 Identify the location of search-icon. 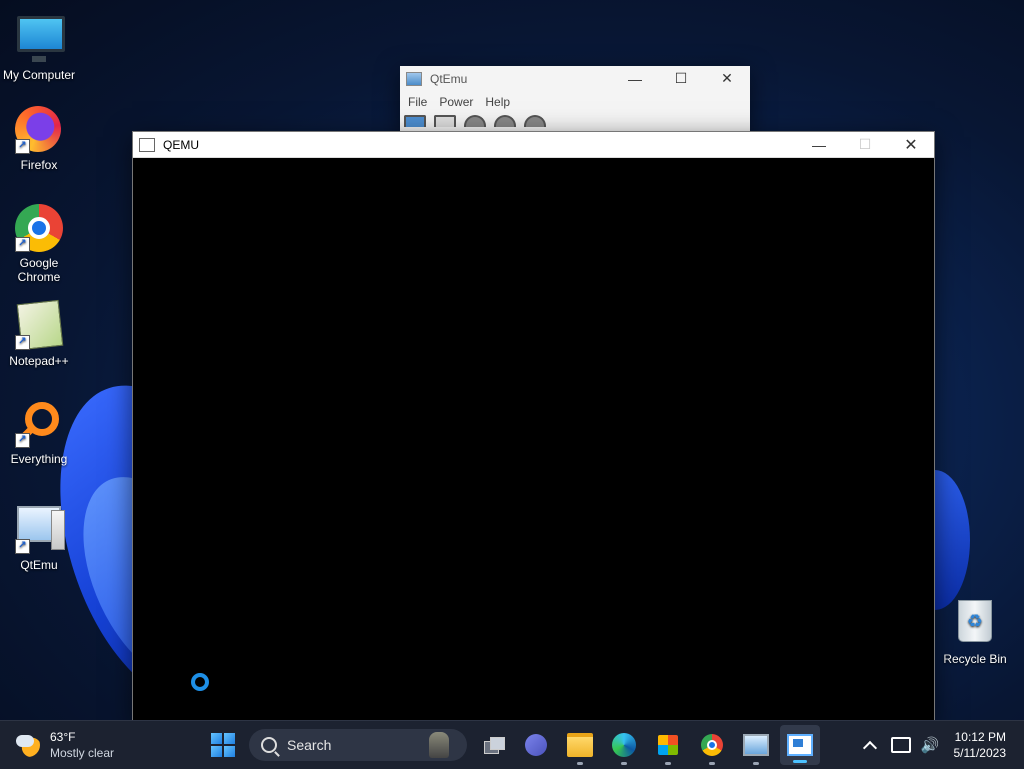
(269, 745).